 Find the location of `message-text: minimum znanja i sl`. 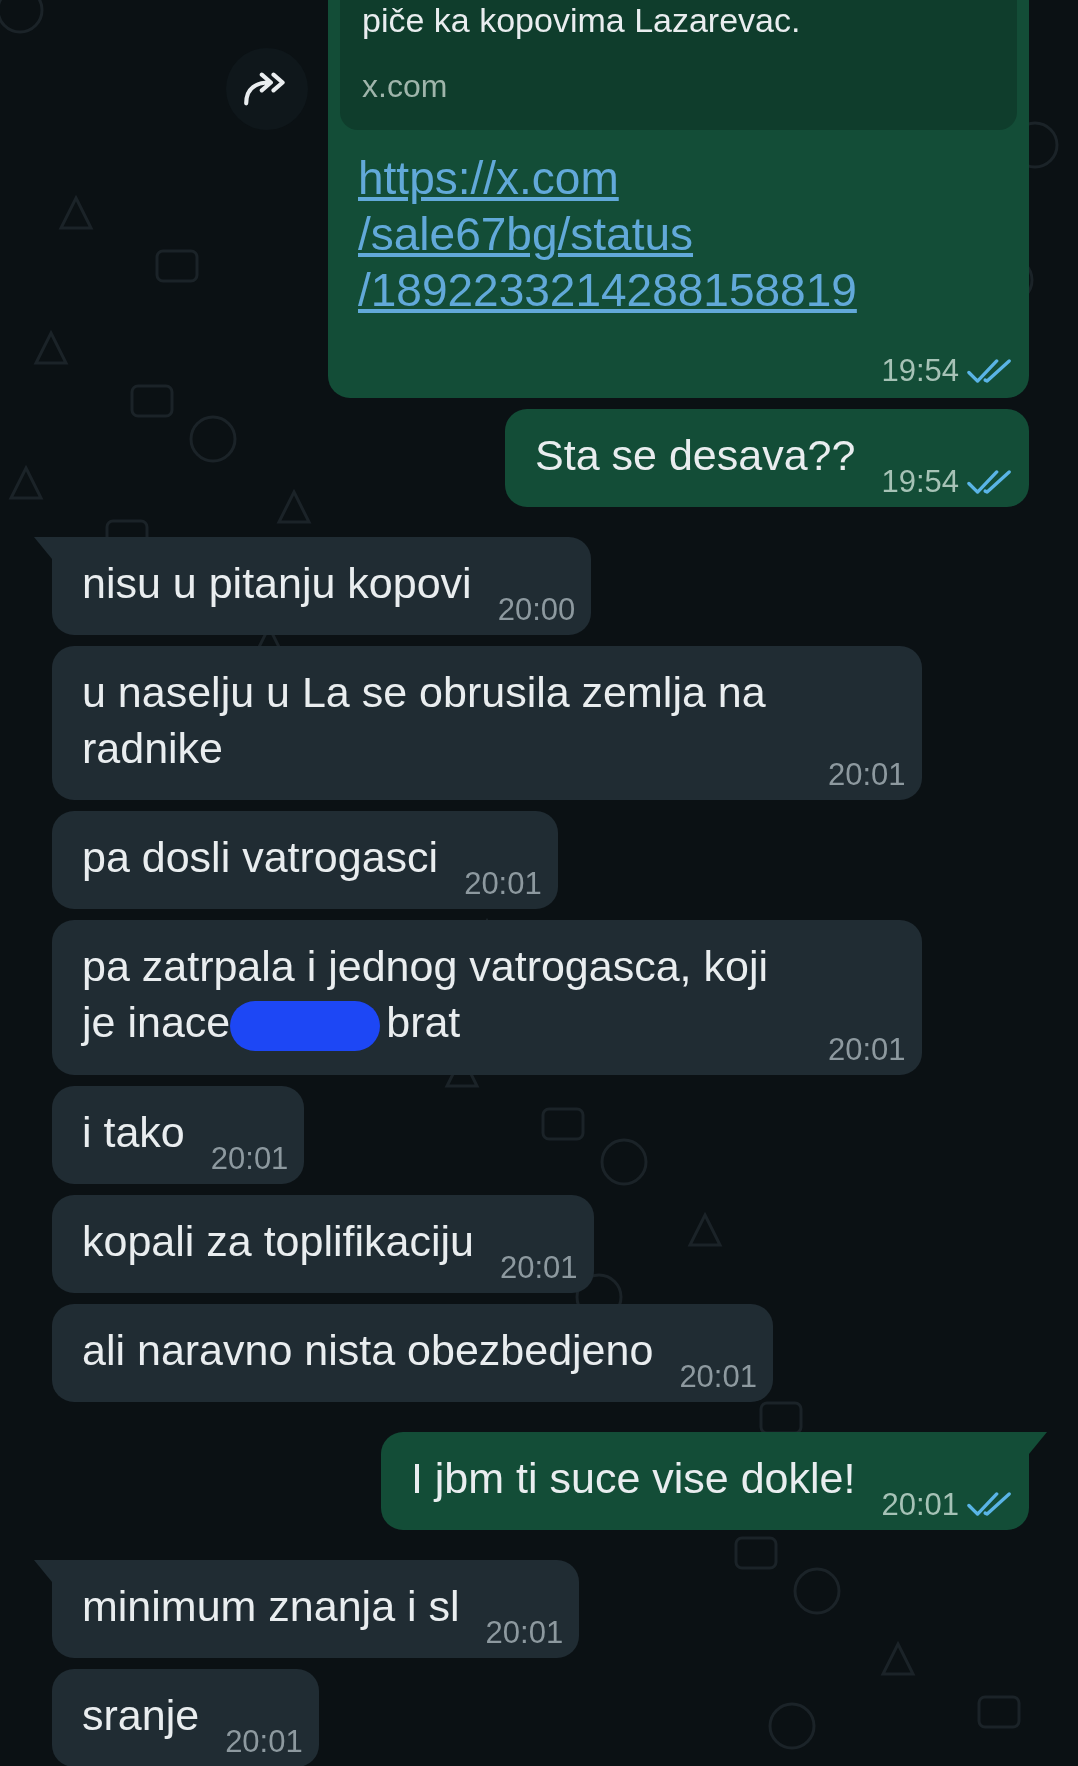

message-text: minimum znanja i sl is located at coordinates (271, 1606).